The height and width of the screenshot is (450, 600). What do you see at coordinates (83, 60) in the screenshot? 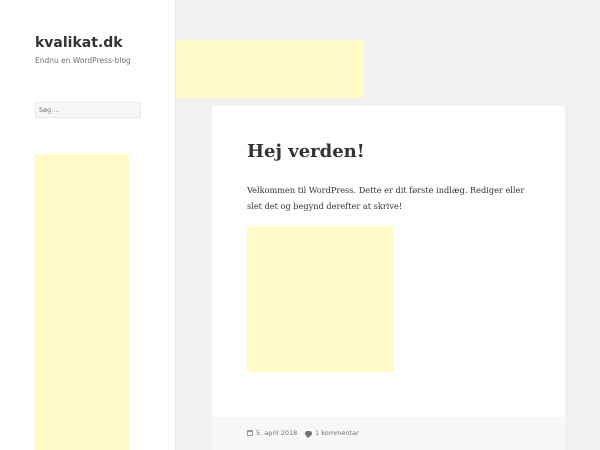
I see `site-description: Endnu en WordPress-blog` at bounding box center [83, 60].